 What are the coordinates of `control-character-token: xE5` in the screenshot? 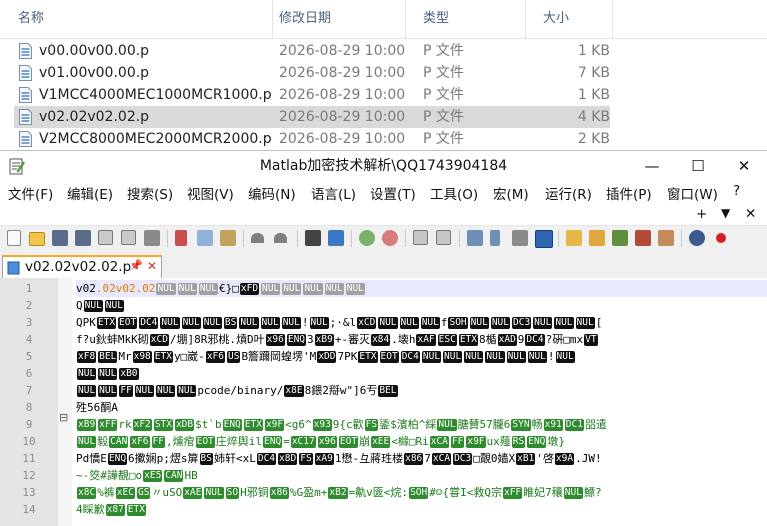 It's located at (153, 476).